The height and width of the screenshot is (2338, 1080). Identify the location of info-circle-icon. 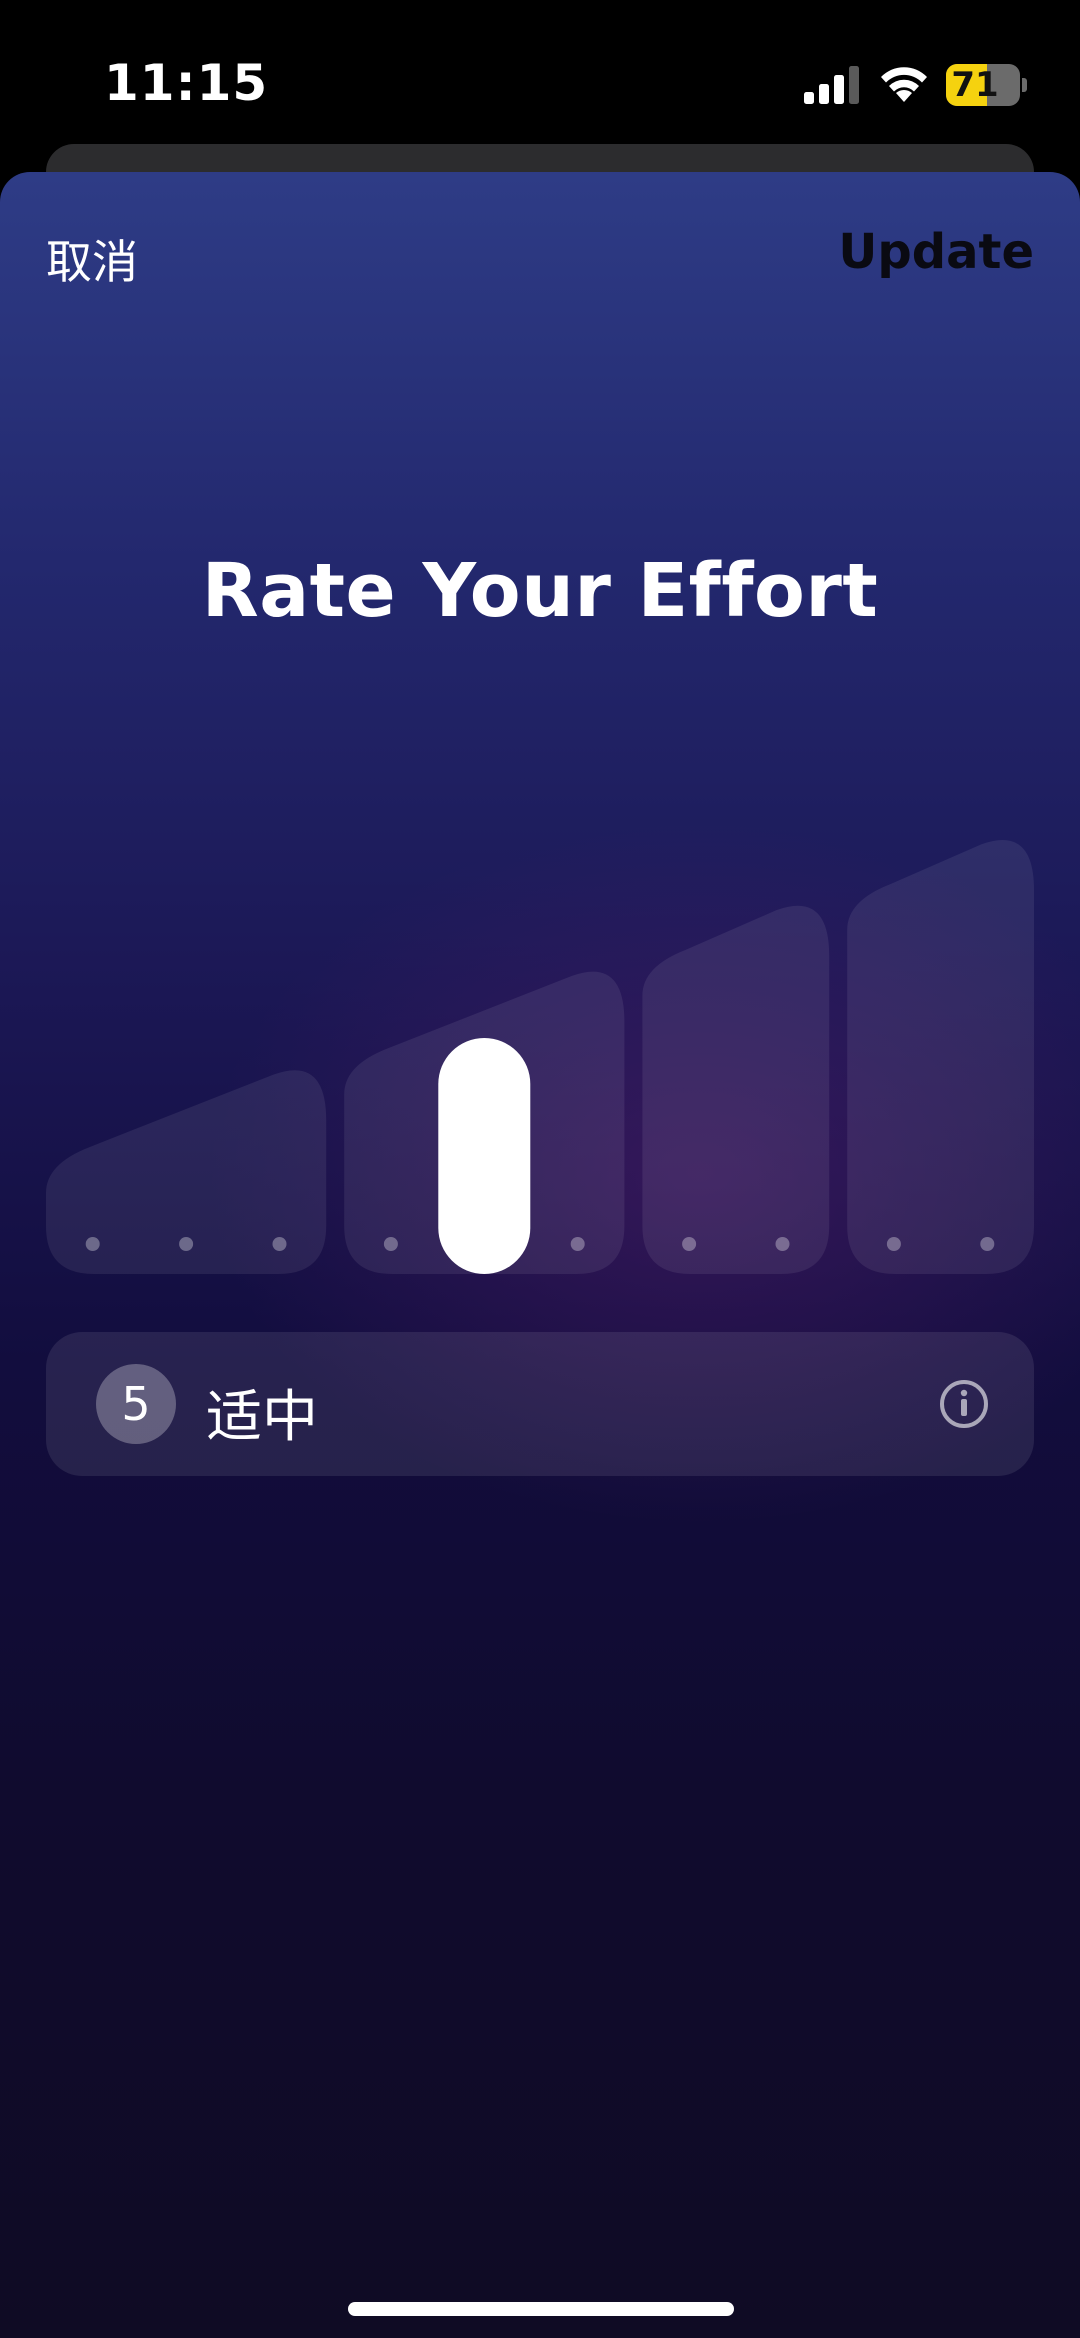
(964, 1404).